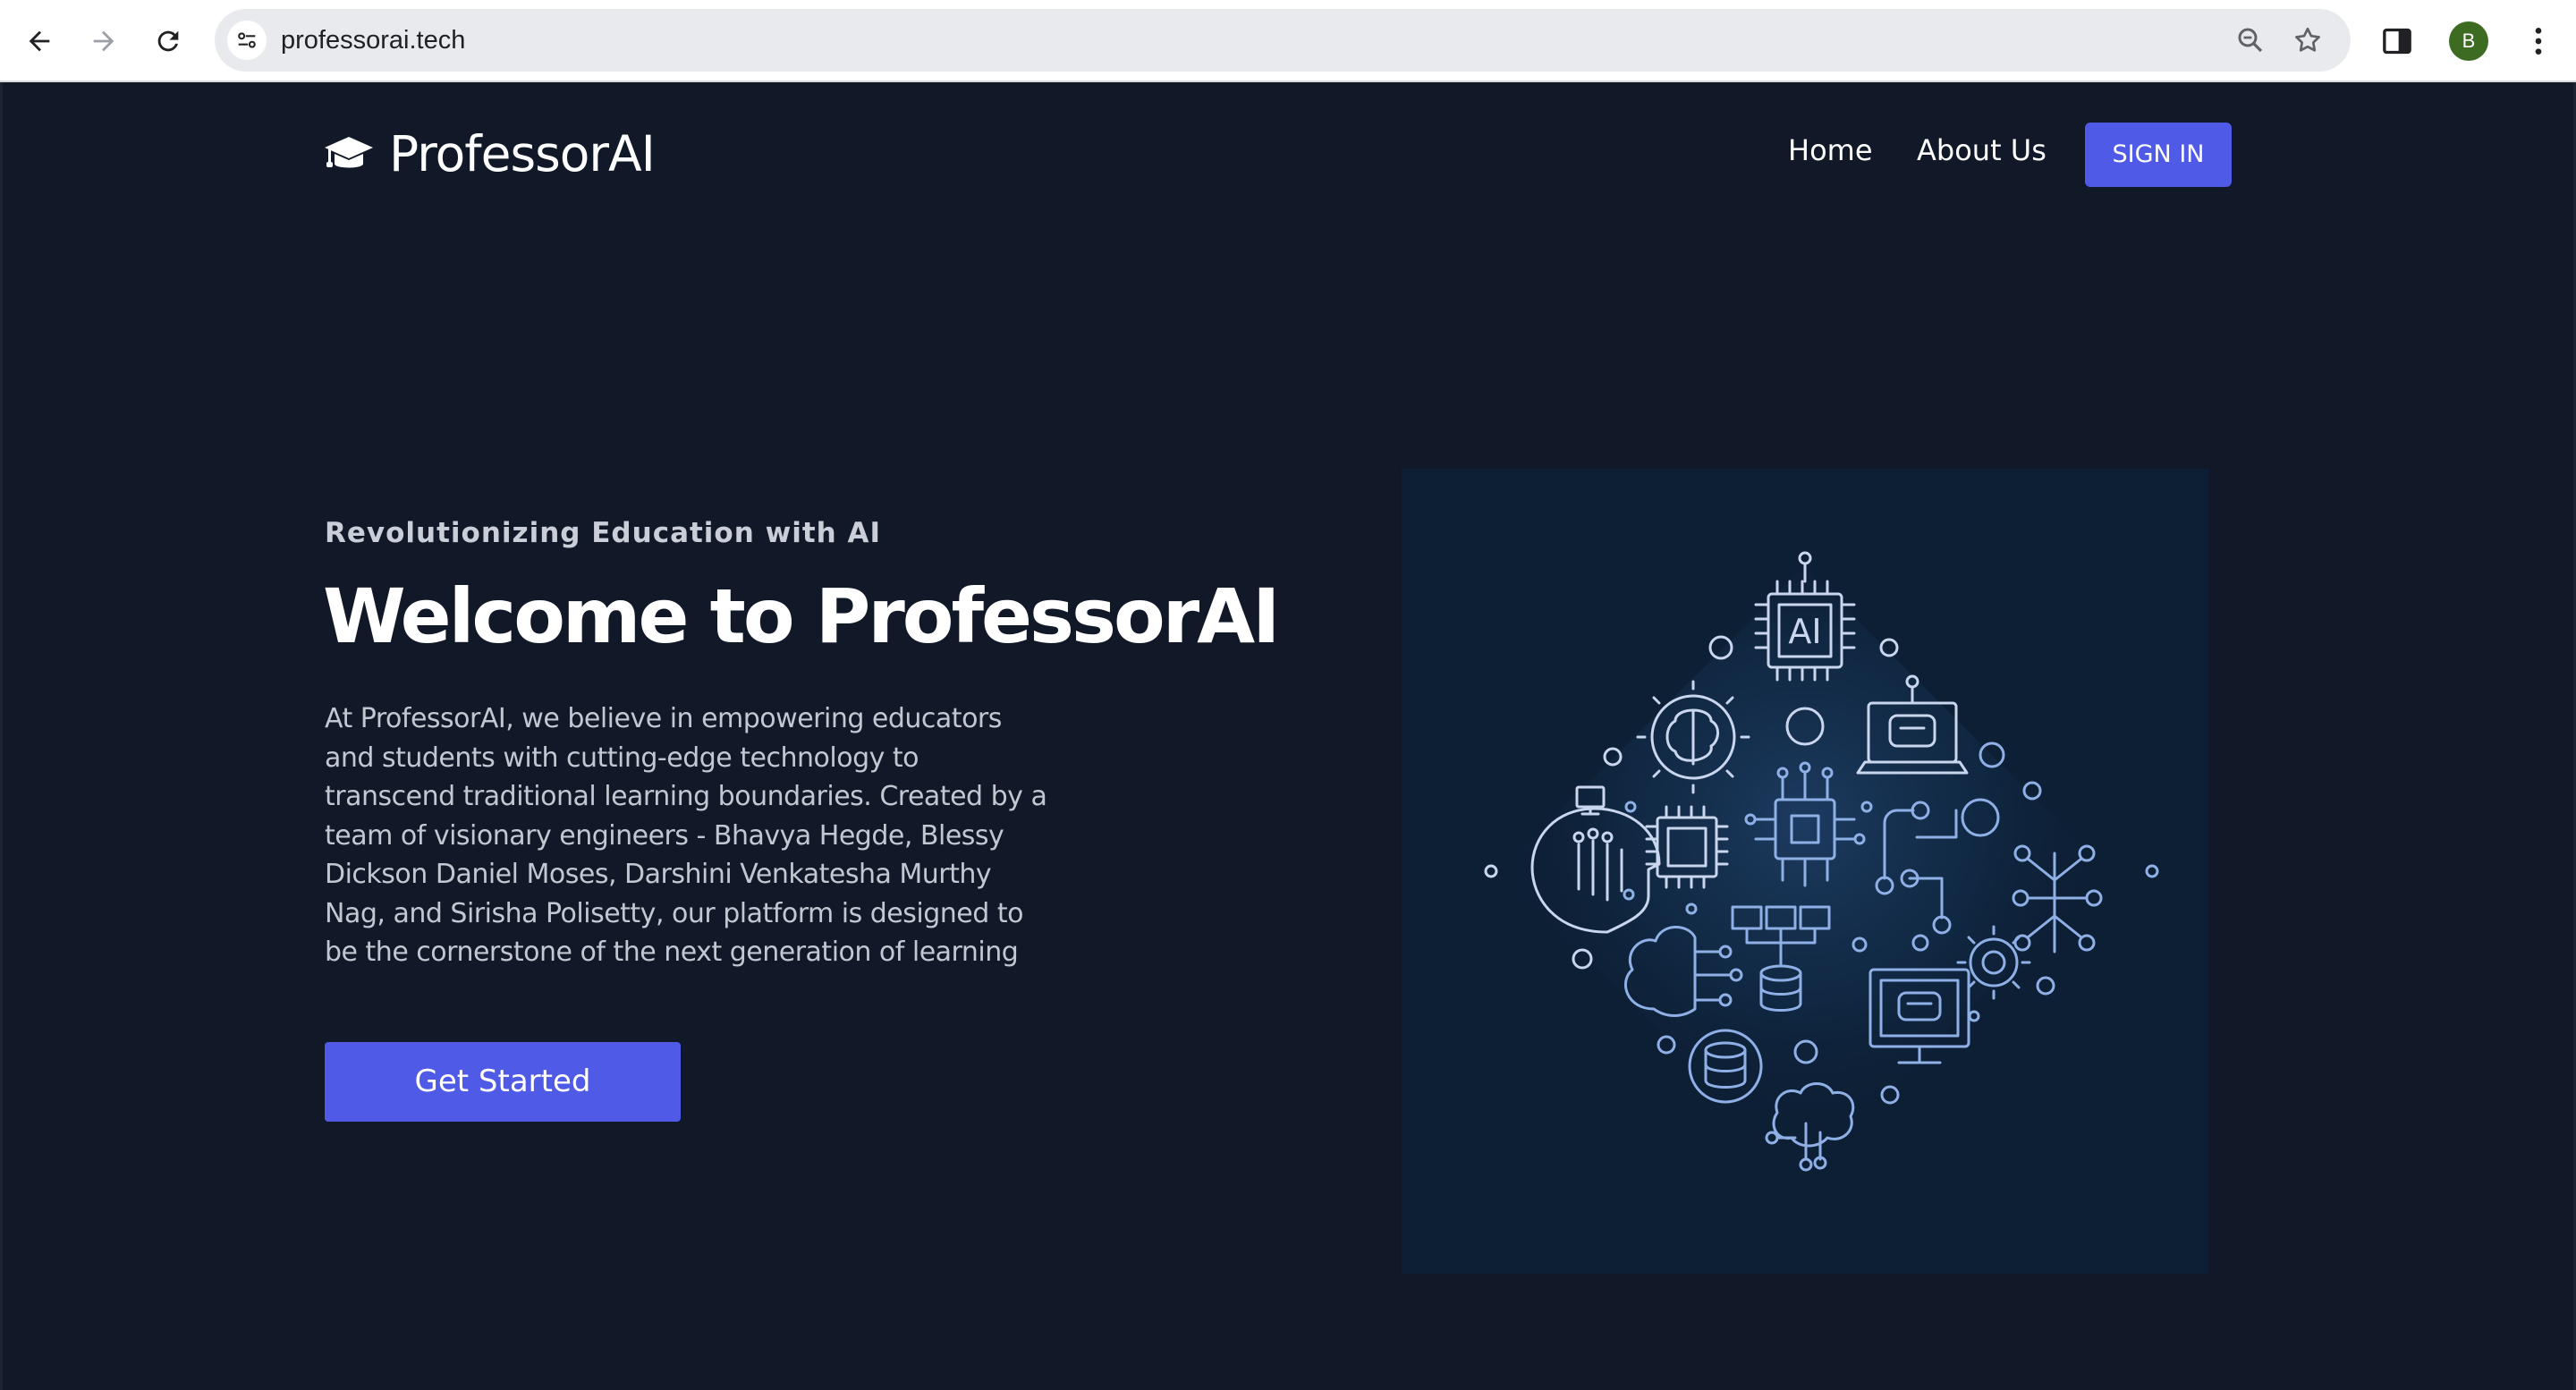  I want to click on kebab-menu-icon, so click(2538, 41).